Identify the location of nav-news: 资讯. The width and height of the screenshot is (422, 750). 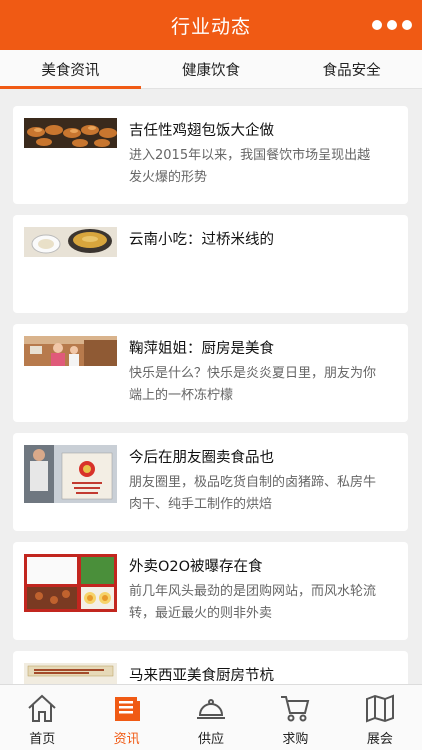
(126, 717).